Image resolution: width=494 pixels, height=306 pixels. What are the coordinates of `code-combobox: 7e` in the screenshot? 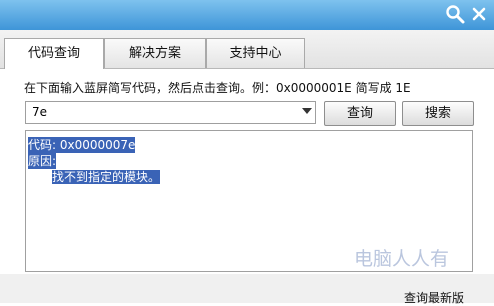 It's located at (170, 112).